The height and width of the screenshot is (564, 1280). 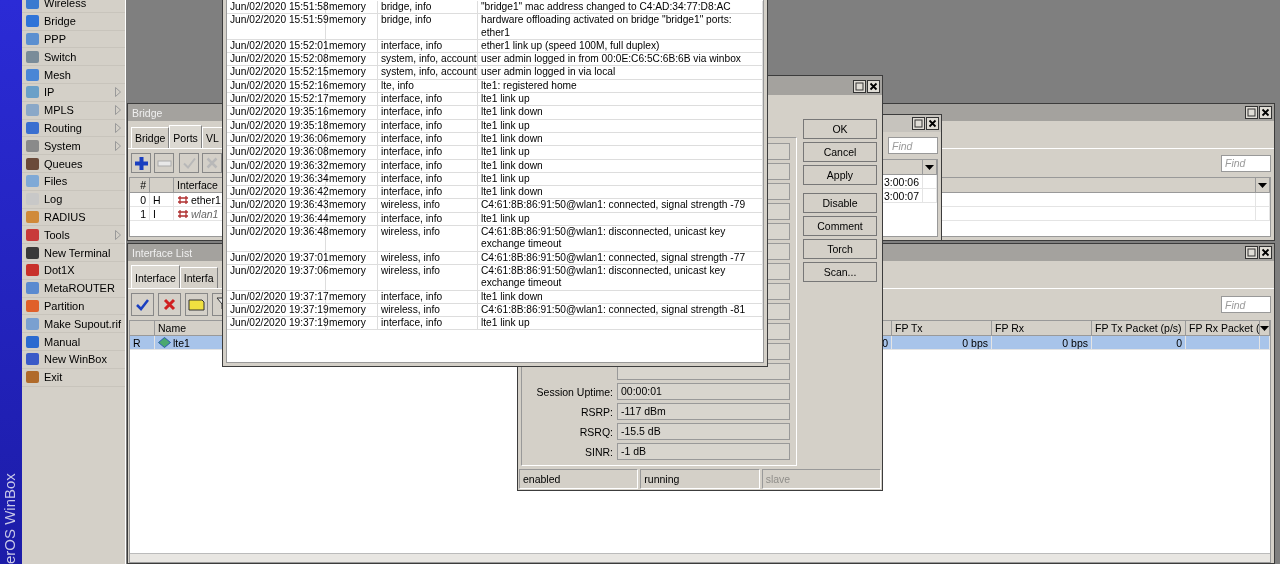 I want to click on menu-item: System, so click(x=74, y=146).